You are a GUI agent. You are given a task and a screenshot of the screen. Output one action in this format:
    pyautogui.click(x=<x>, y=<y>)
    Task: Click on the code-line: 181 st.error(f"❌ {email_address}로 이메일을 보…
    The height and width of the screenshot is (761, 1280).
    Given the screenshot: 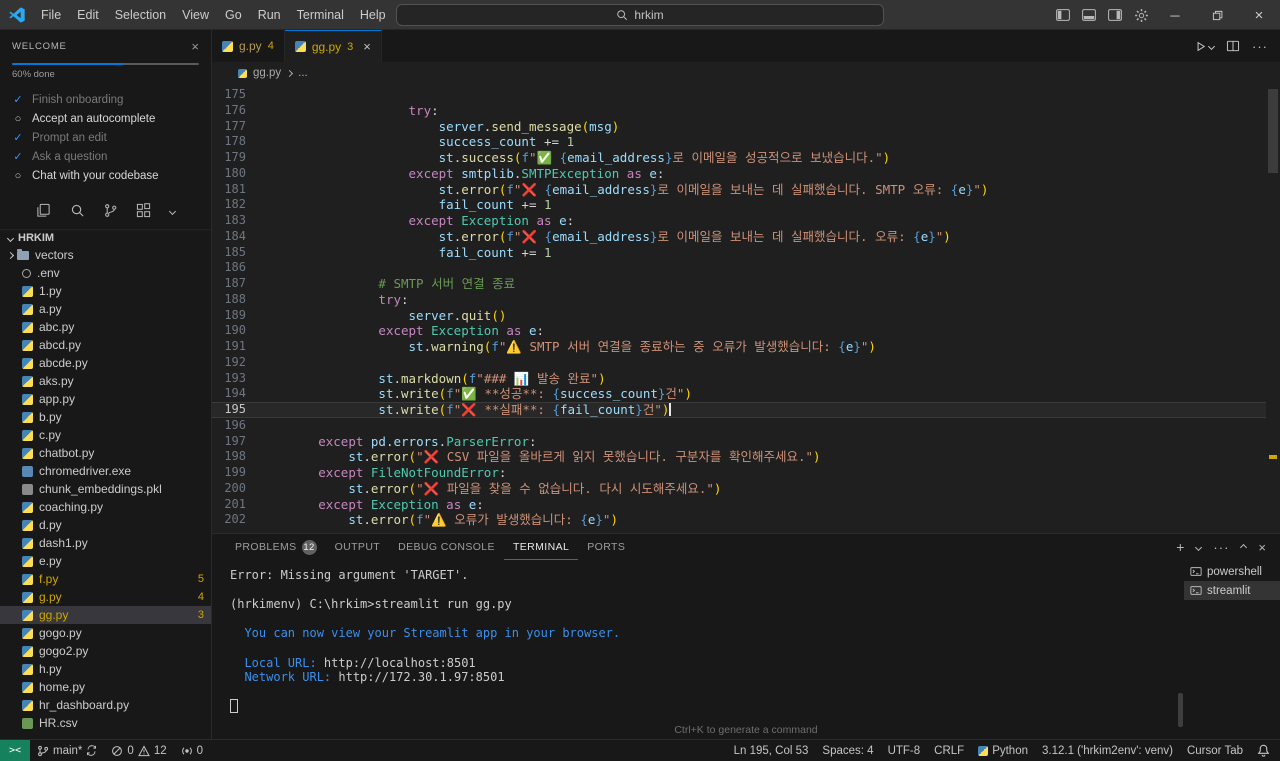 What is the action you would take?
    pyautogui.click(x=739, y=190)
    